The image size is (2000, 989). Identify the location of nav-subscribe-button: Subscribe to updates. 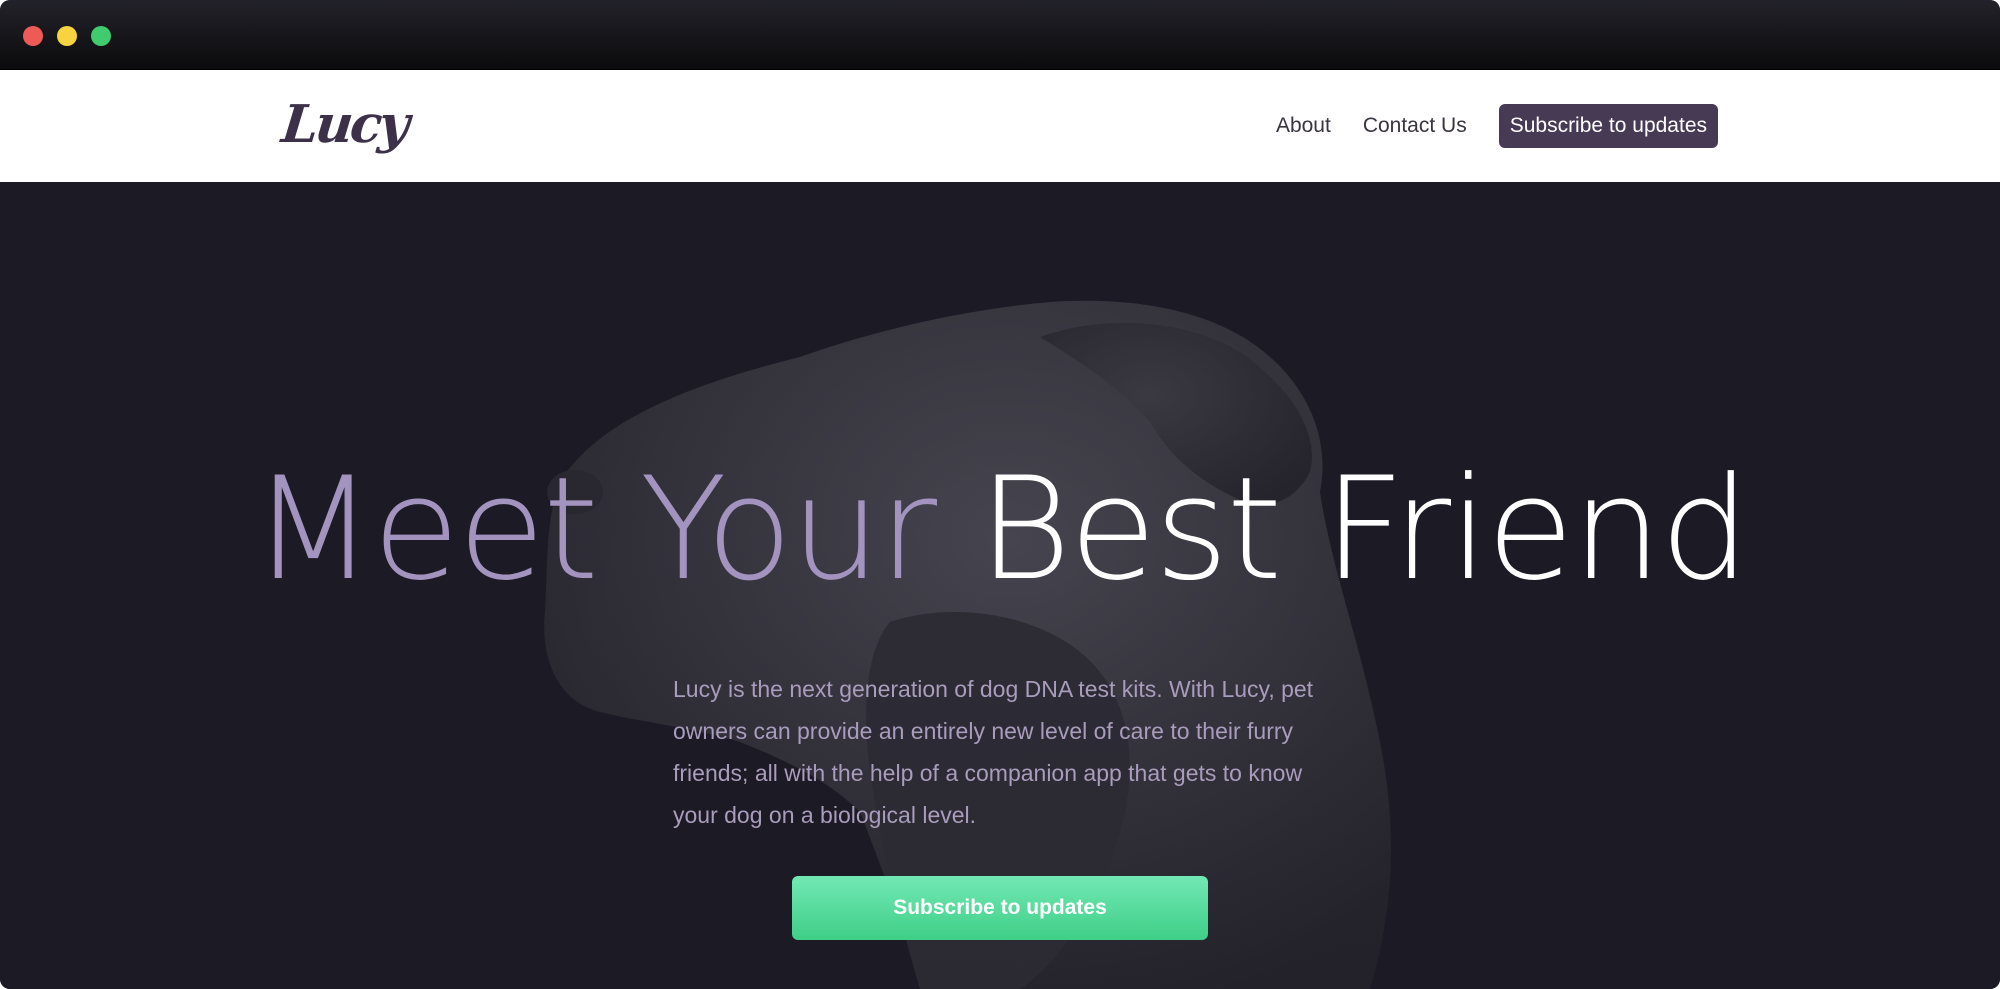
(1608, 126).